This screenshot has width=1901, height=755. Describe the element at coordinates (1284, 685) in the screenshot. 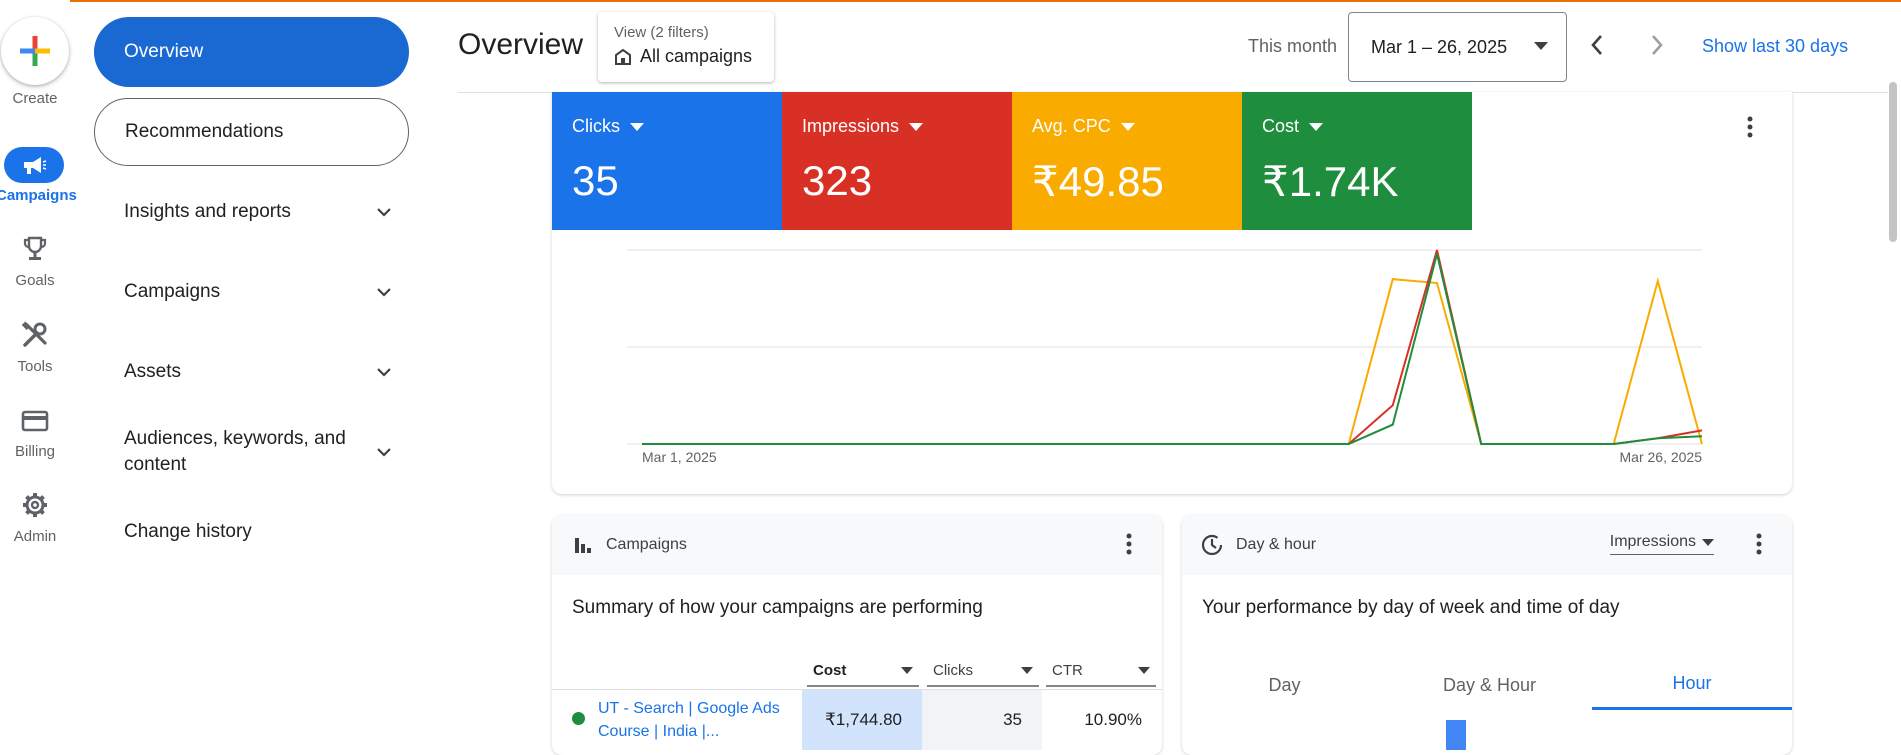

I see `tab-day: Day` at that location.